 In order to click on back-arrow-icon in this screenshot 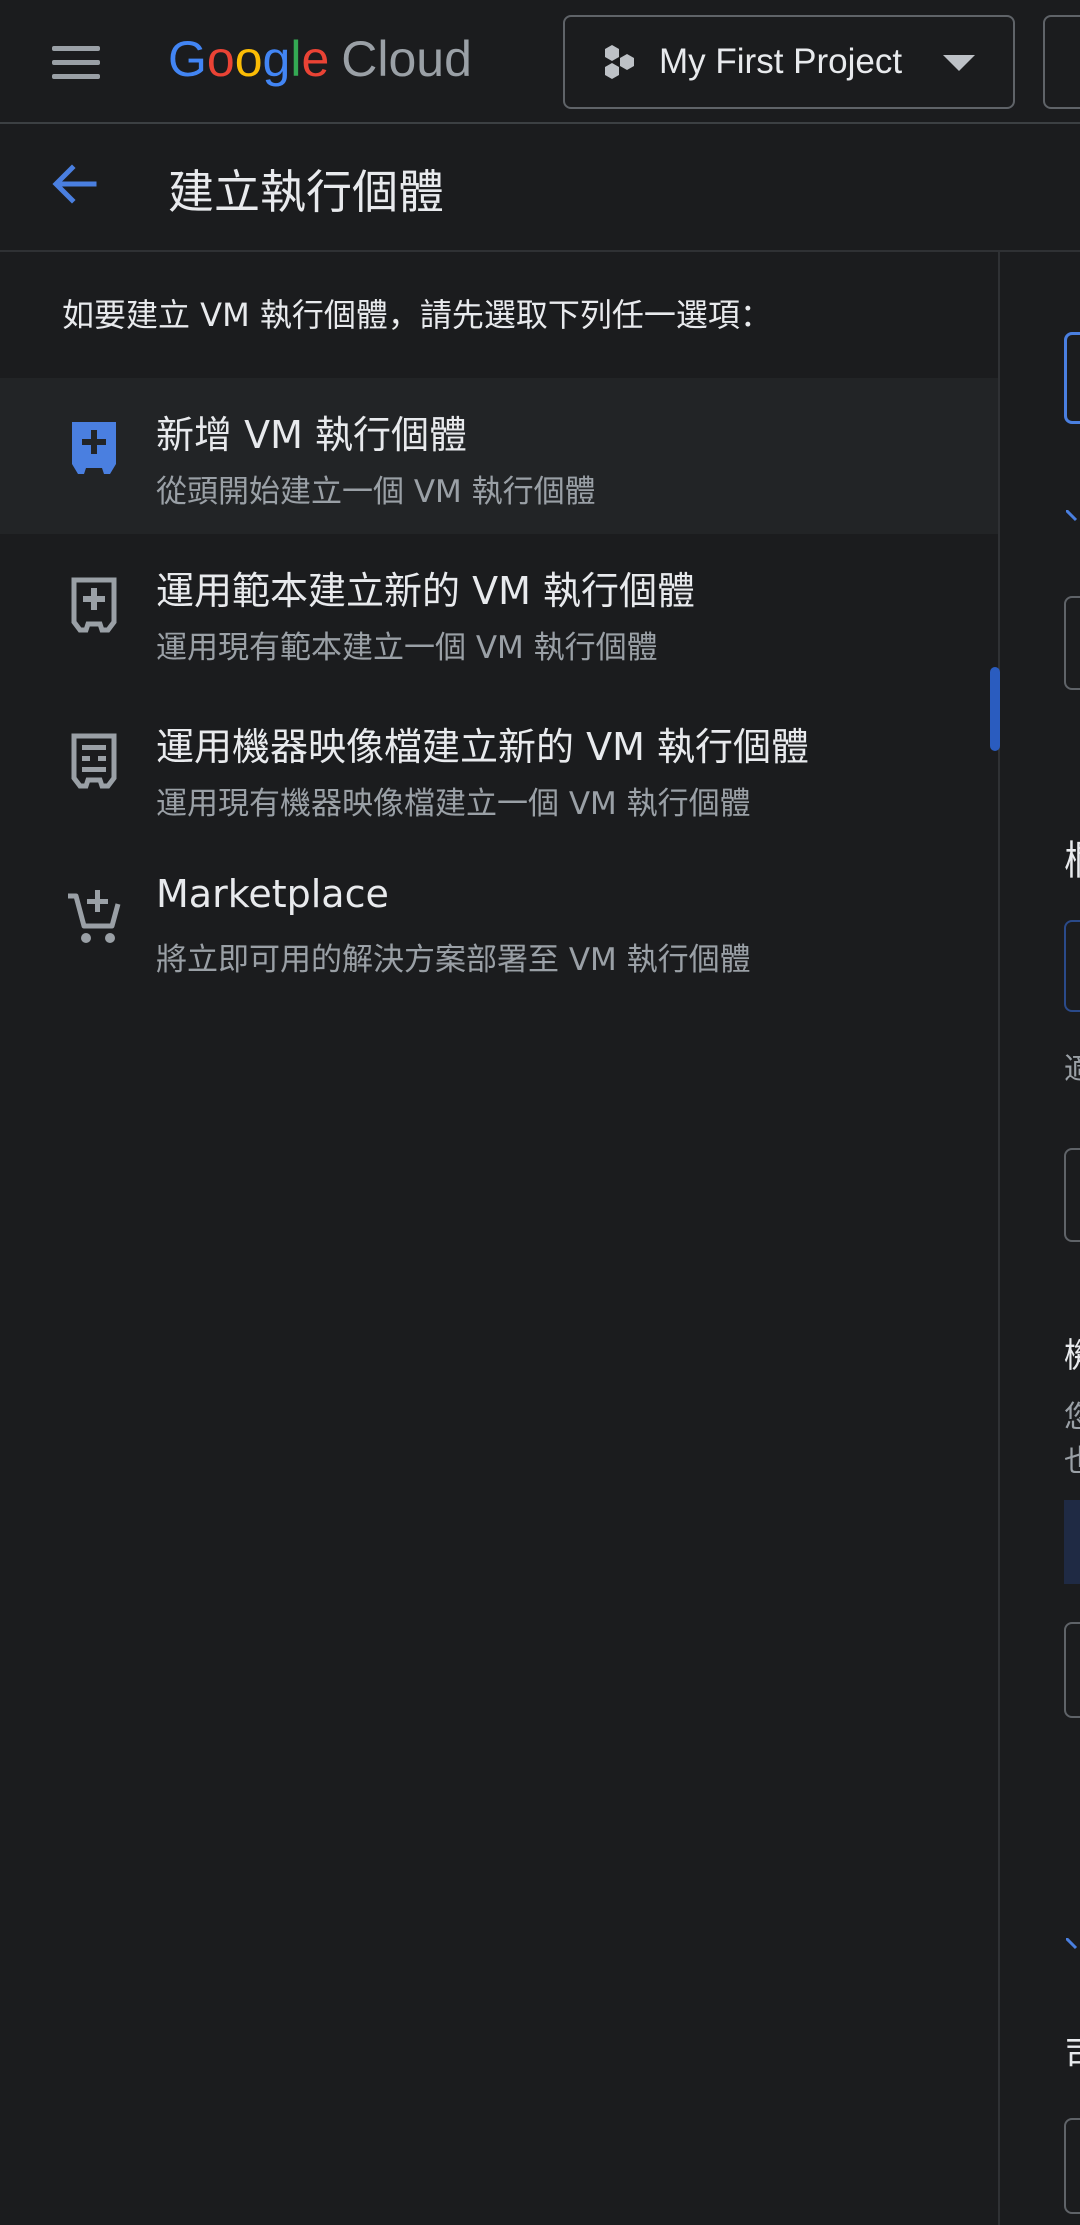, I will do `click(74, 184)`.